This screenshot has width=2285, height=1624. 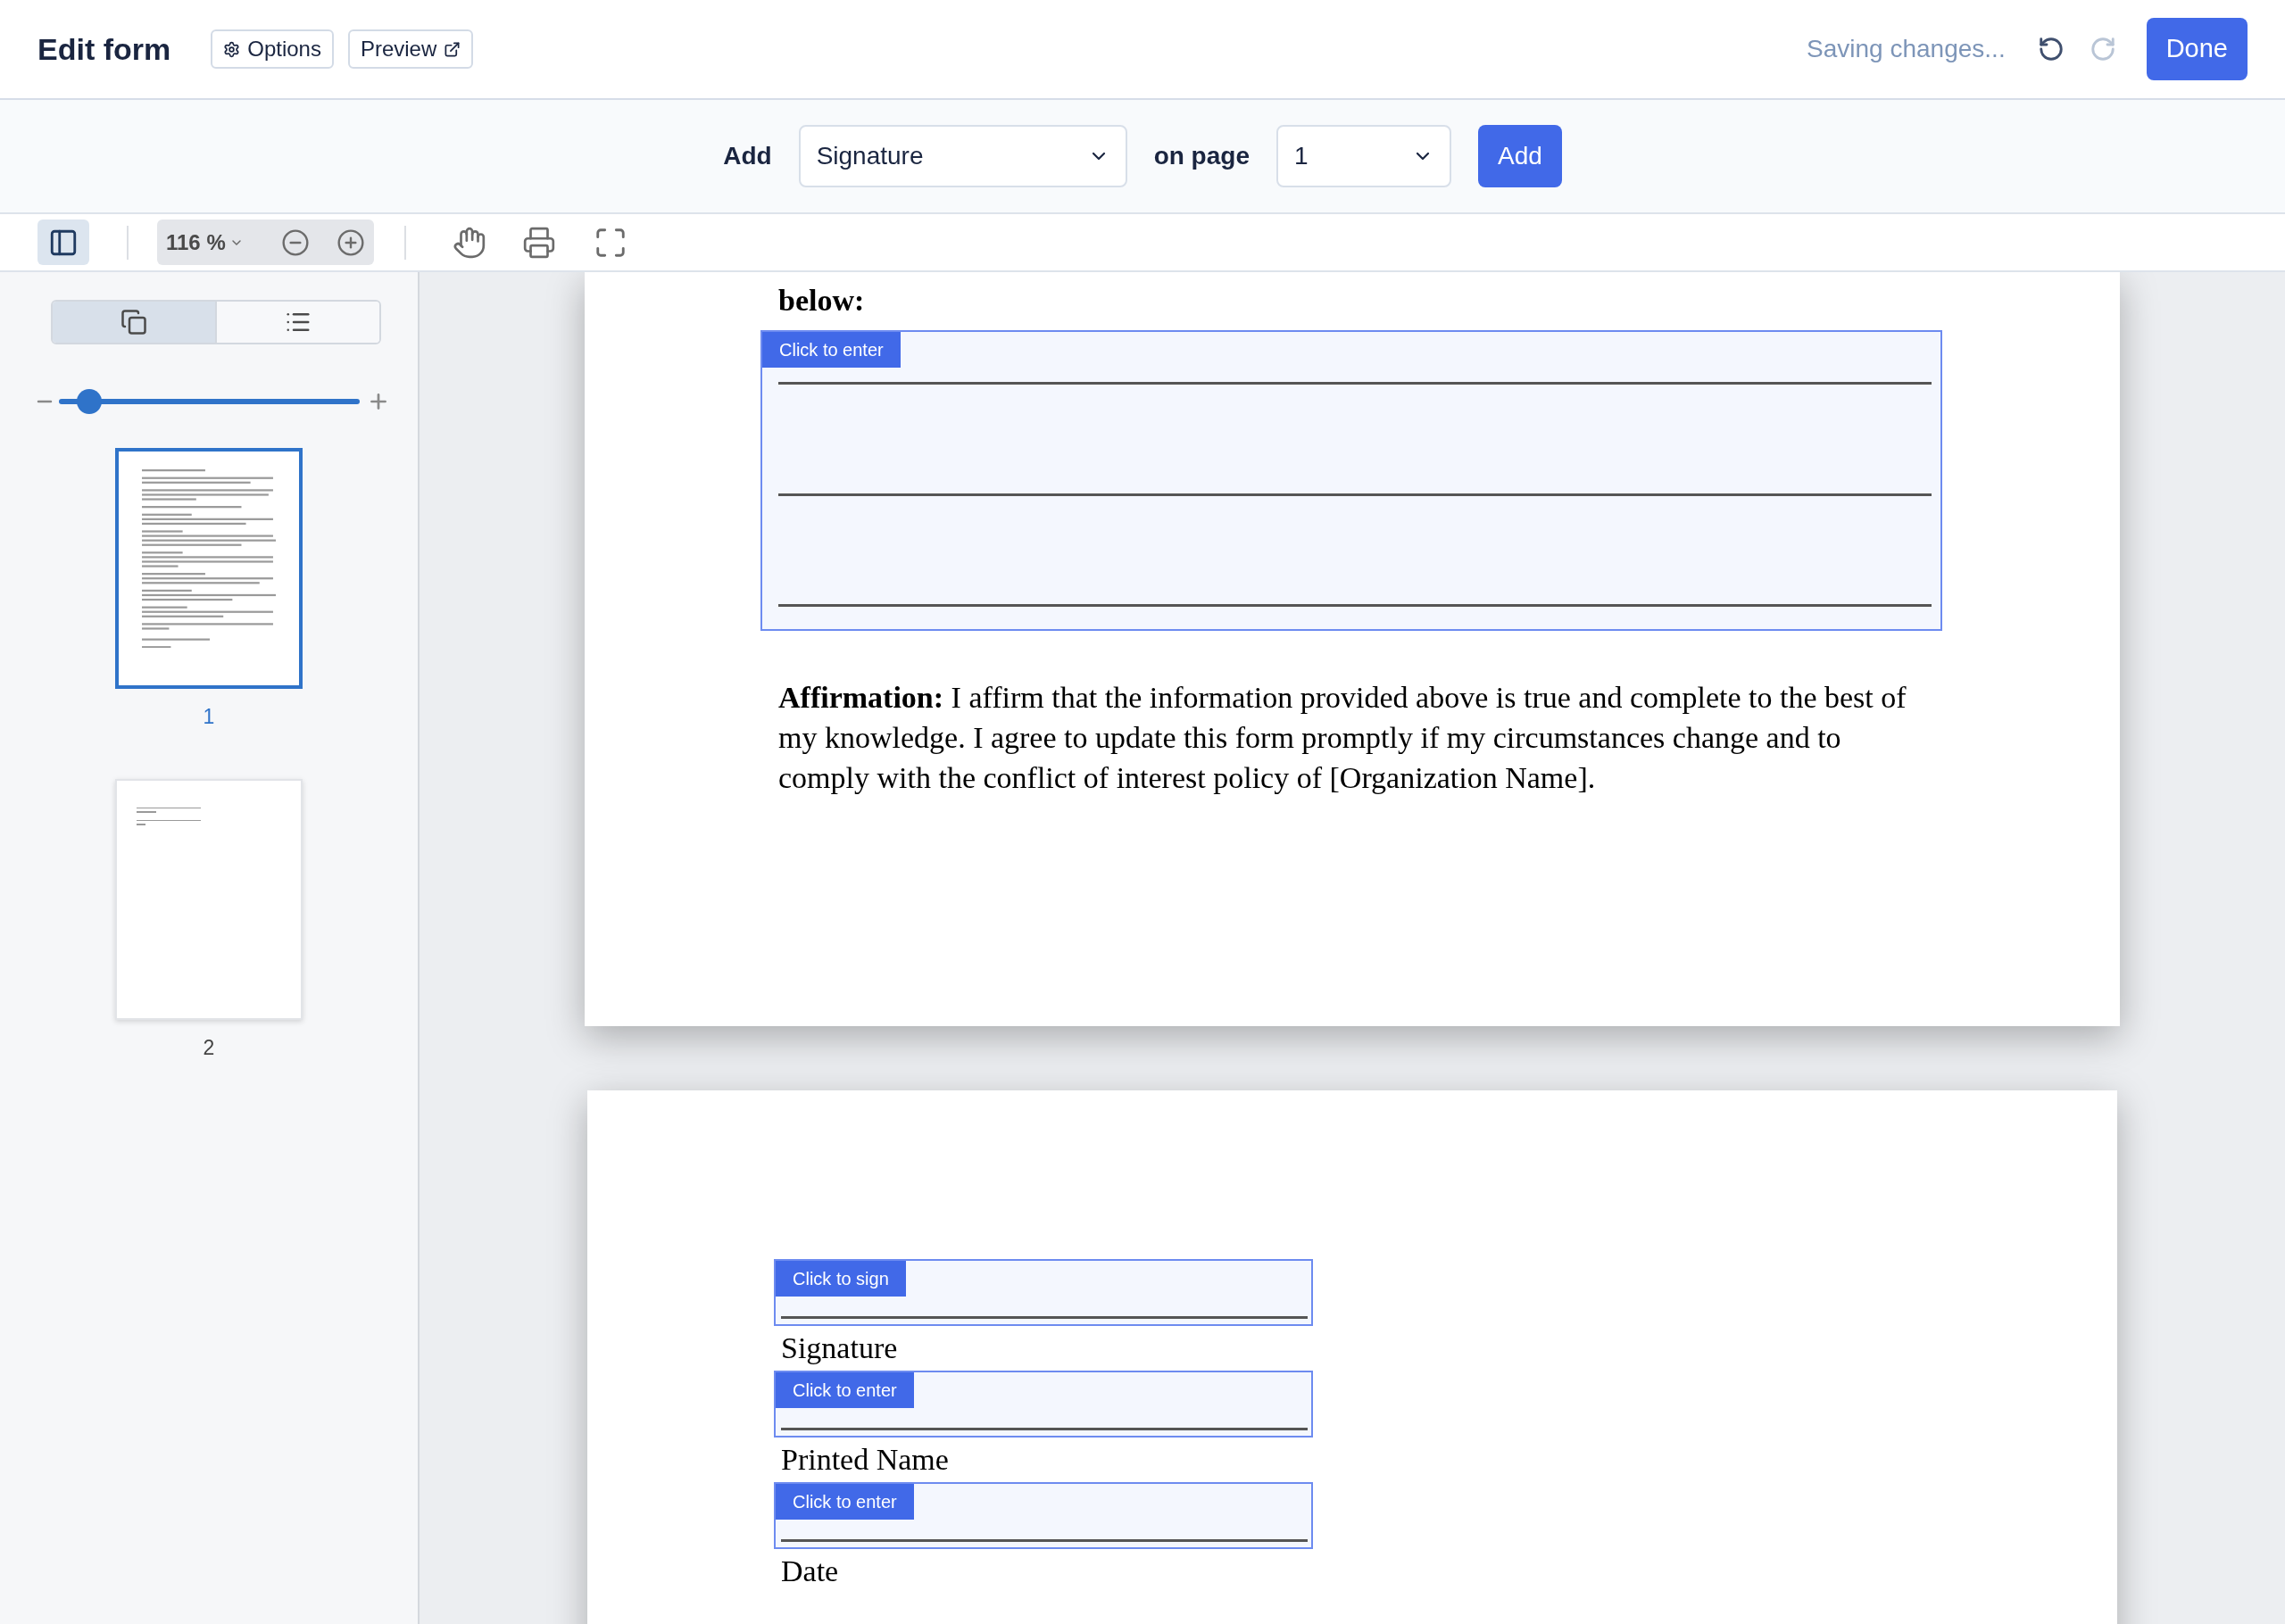 What do you see at coordinates (1043, 1292) in the screenshot?
I see `input-field: Click to sign` at bounding box center [1043, 1292].